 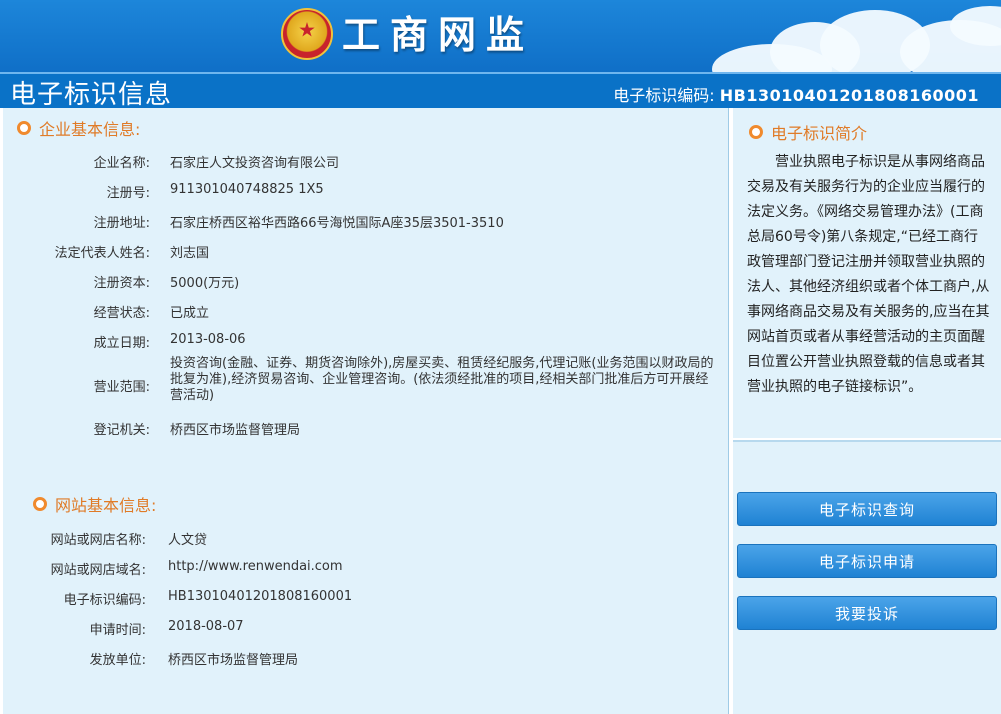 What do you see at coordinates (102, 253) in the screenshot?
I see `row-label: 法定代表人姓名:` at bounding box center [102, 253].